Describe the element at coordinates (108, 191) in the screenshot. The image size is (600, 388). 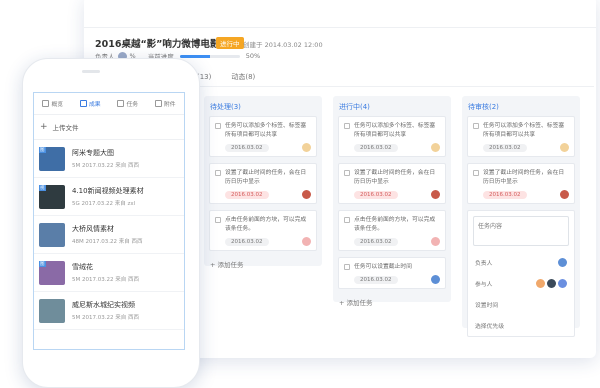
I see `file-name: 4.10新闻视频处理素材` at that location.